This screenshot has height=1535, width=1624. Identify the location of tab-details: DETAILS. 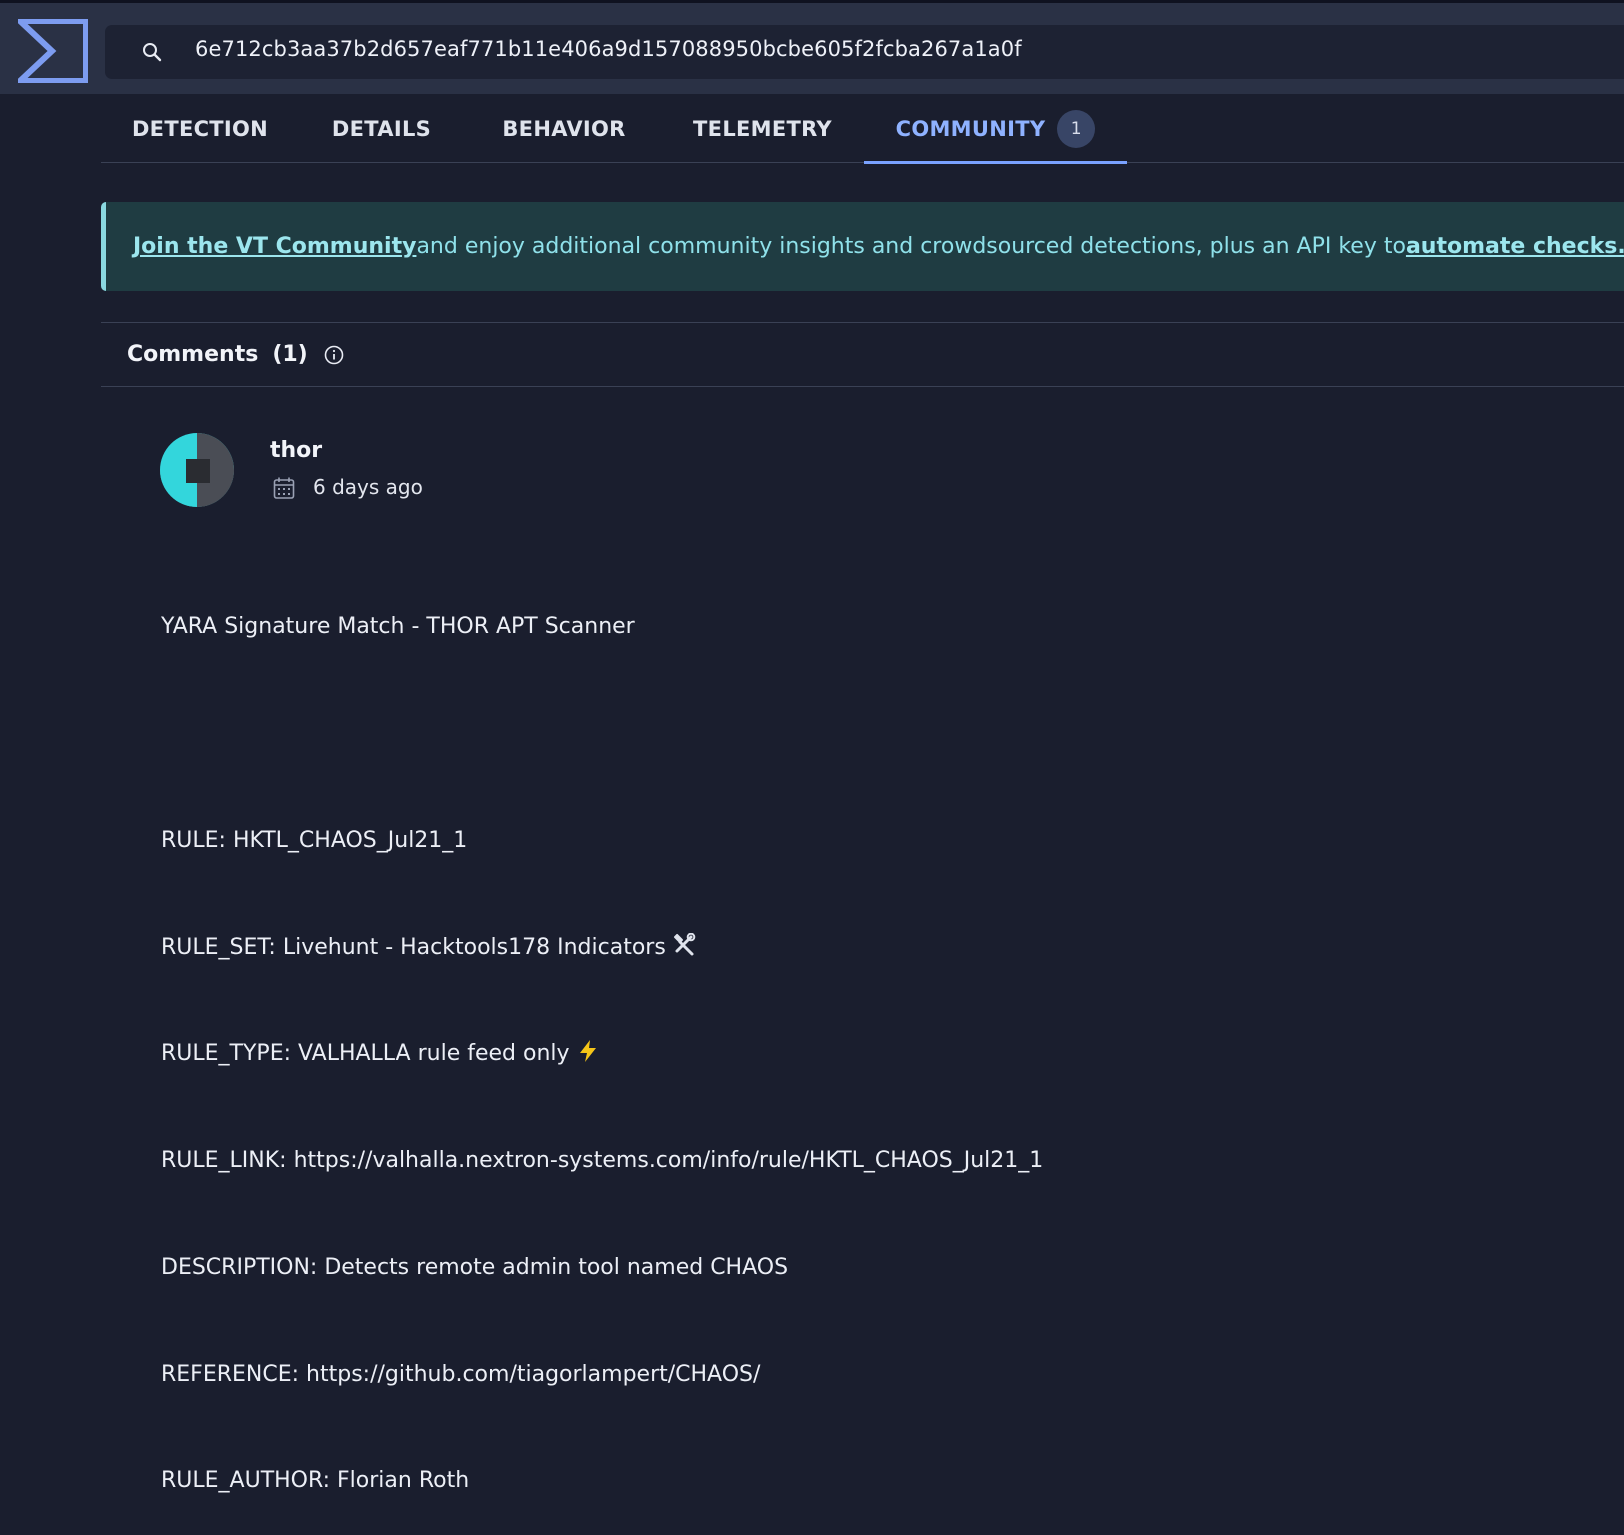
(381, 128).